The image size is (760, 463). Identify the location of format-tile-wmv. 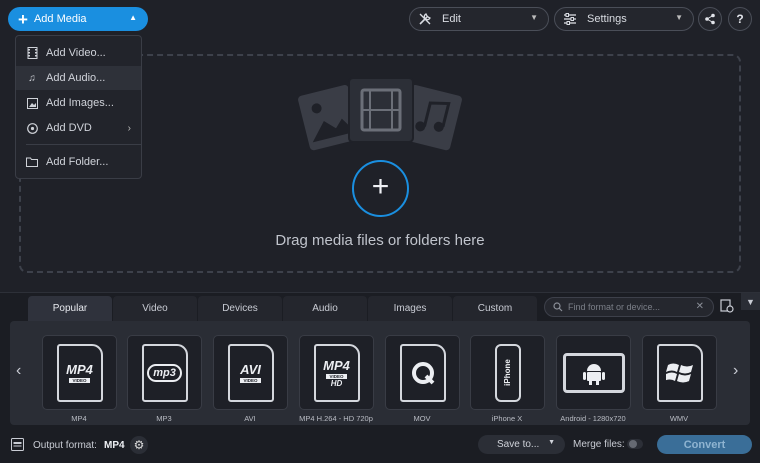
(679, 372).